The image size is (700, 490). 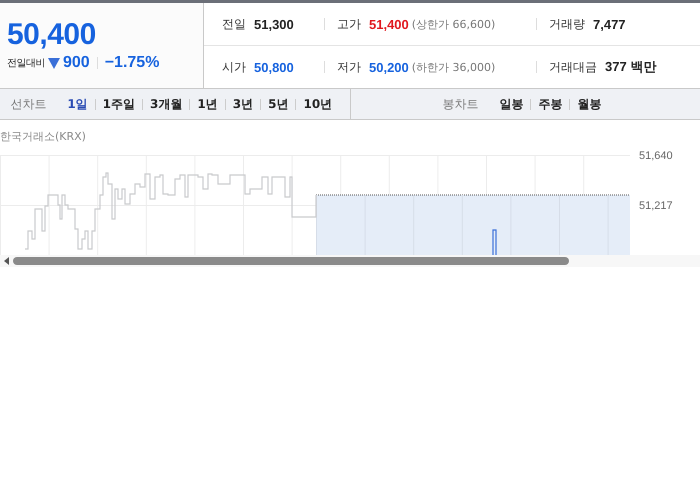 What do you see at coordinates (76, 63) in the screenshot?
I see `change-amount: 900` at bounding box center [76, 63].